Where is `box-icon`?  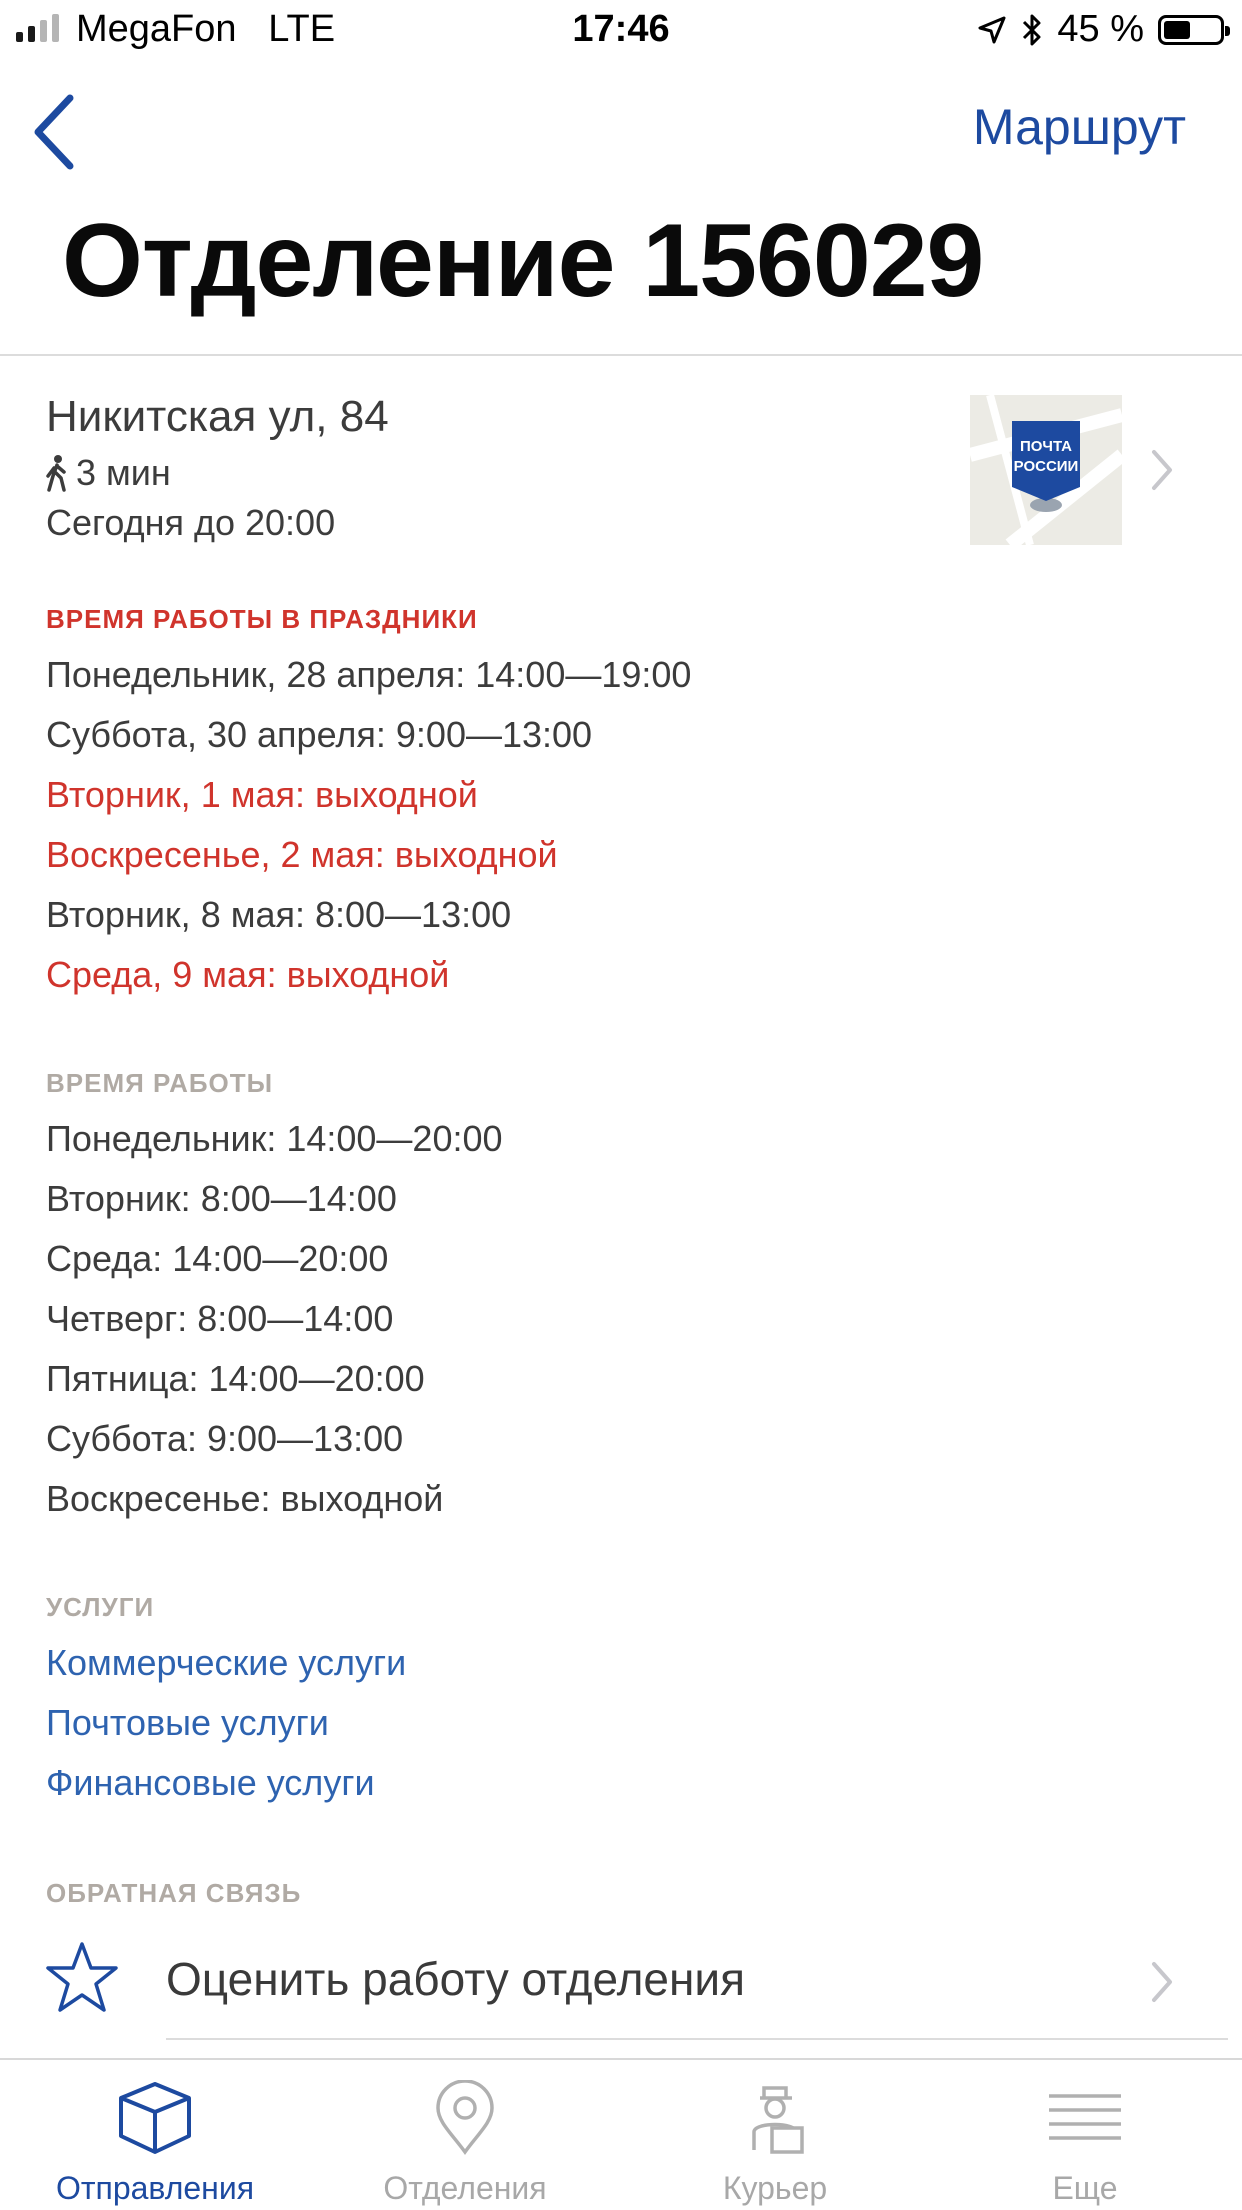
box-icon is located at coordinates (155, 2118).